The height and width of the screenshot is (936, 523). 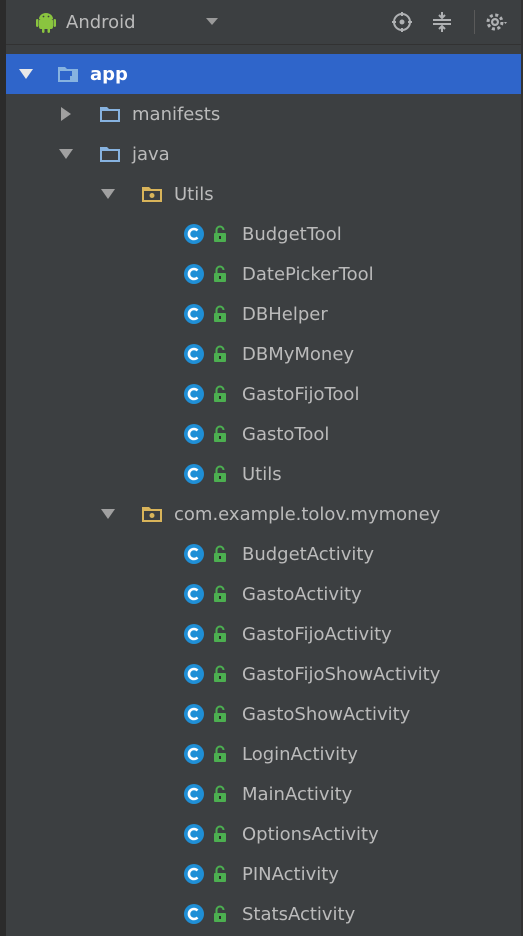 What do you see at coordinates (496, 22) in the screenshot?
I see `gear-icon` at bounding box center [496, 22].